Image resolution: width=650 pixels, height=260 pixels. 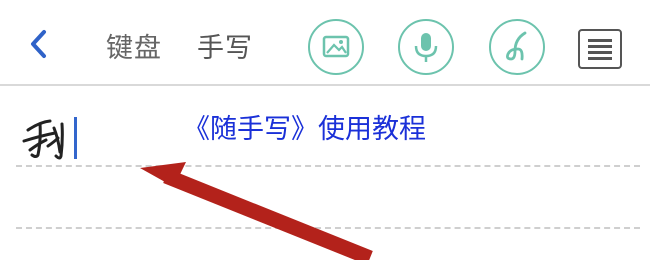 What do you see at coordinates (256, 211) in the screenshot?
I see `pointer-arrow` at bounding box center [256, 211].